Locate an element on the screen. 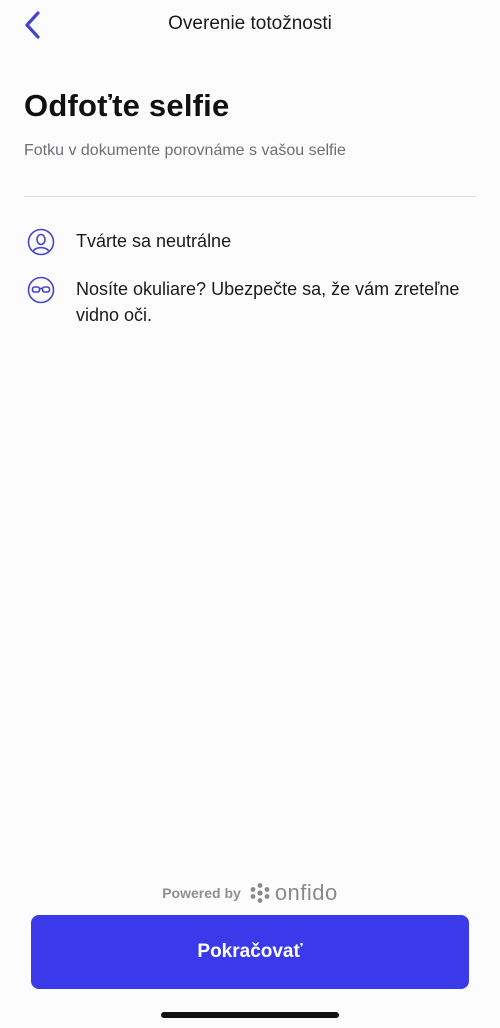 This screenshot has height=1028, width=500. page-title: Odfoťte selfie is located at coordinates (127, 105).